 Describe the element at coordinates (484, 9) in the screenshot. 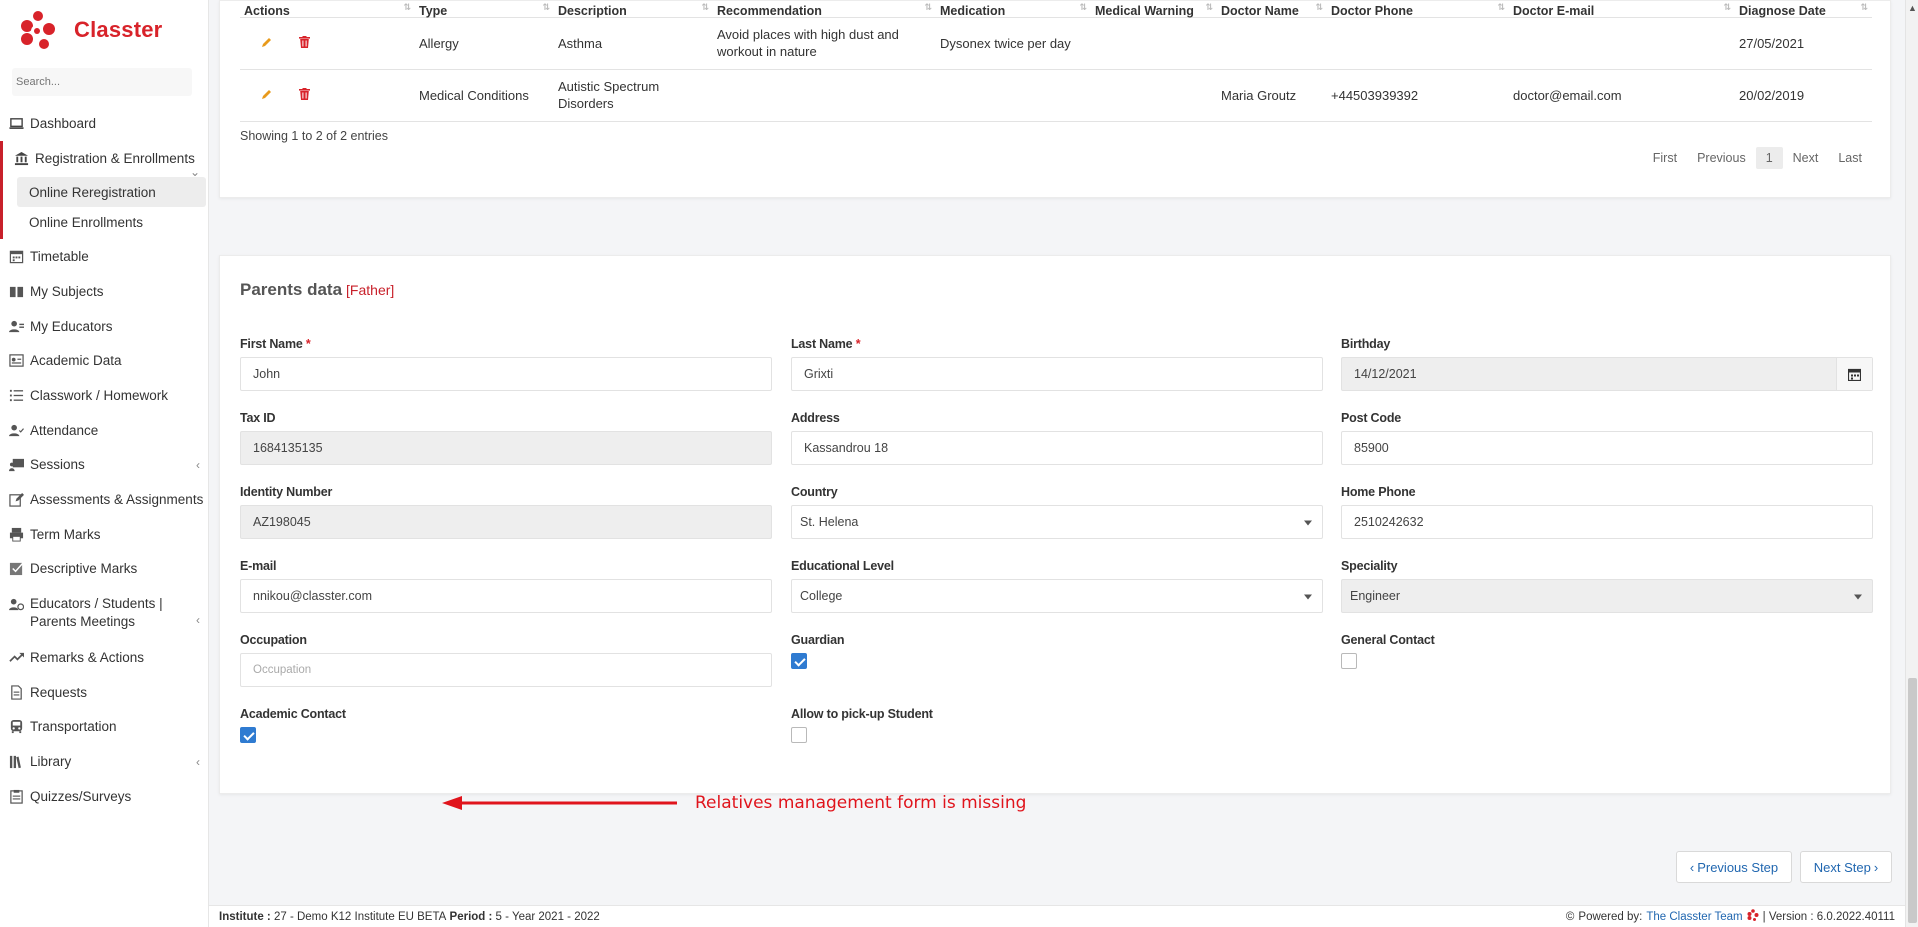

I see `column-header: Type ⇅` at that location.